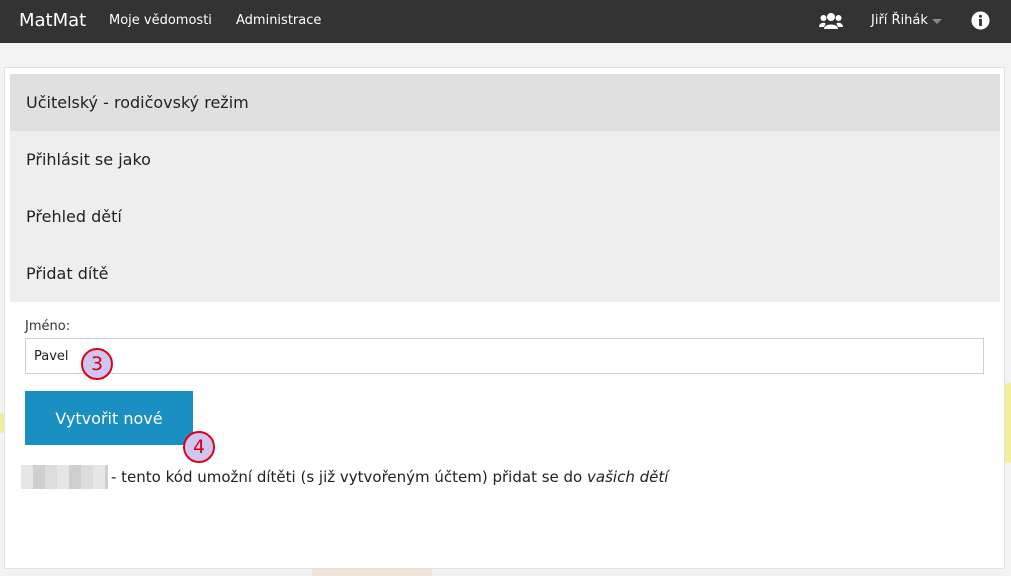  What do you see at coordinates (88, 159) in the screenshot?
I see `menu-item-label: Přihlásit se jako` at bounding box center [88, 159].